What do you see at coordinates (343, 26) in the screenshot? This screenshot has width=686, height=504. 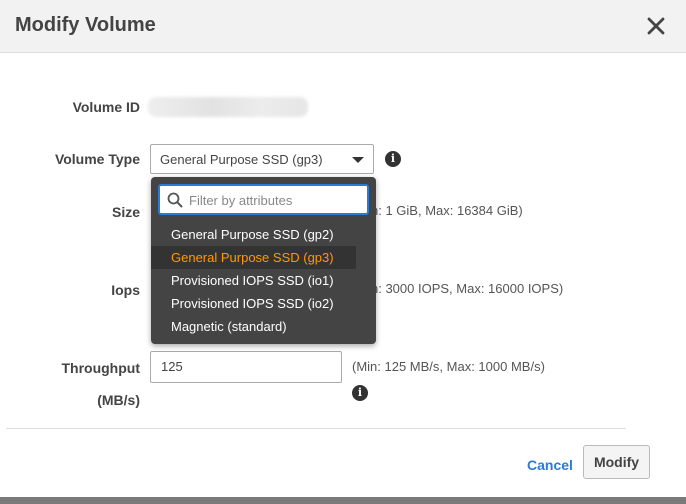 I see `modal-header: Modify Volume` at bounding box center [343, 26].